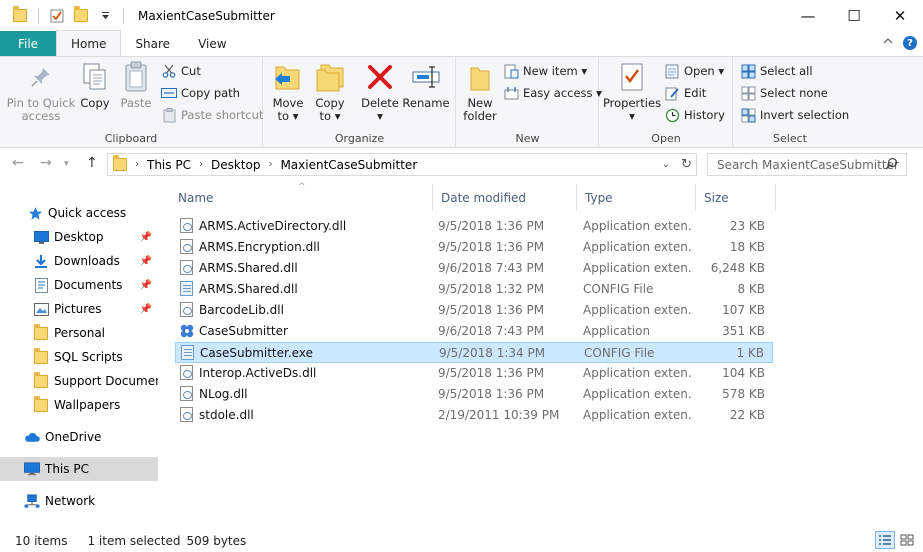 The width and height of the screenshot is (923, 552). I want to click on nav-item-sql-scripts: SQL Scripts, so click(79, 357).